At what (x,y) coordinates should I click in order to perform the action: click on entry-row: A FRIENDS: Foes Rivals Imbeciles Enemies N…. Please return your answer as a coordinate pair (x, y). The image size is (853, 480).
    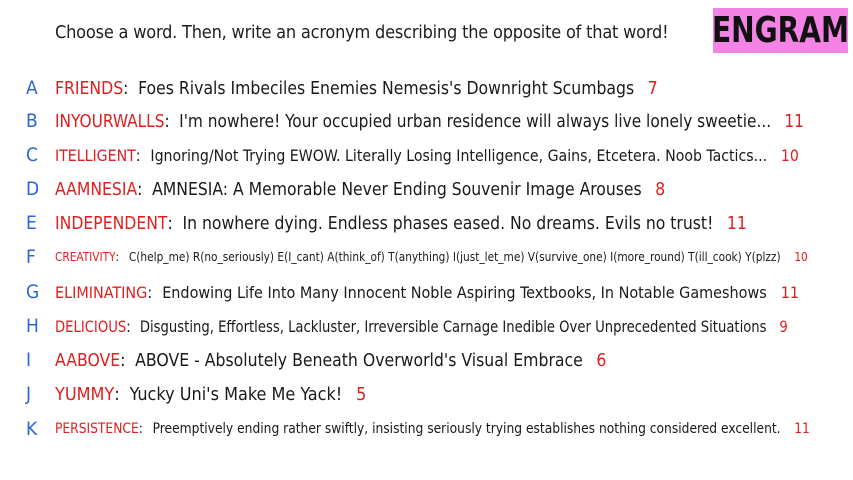
    Looking at the image, I should click on (426, 88).